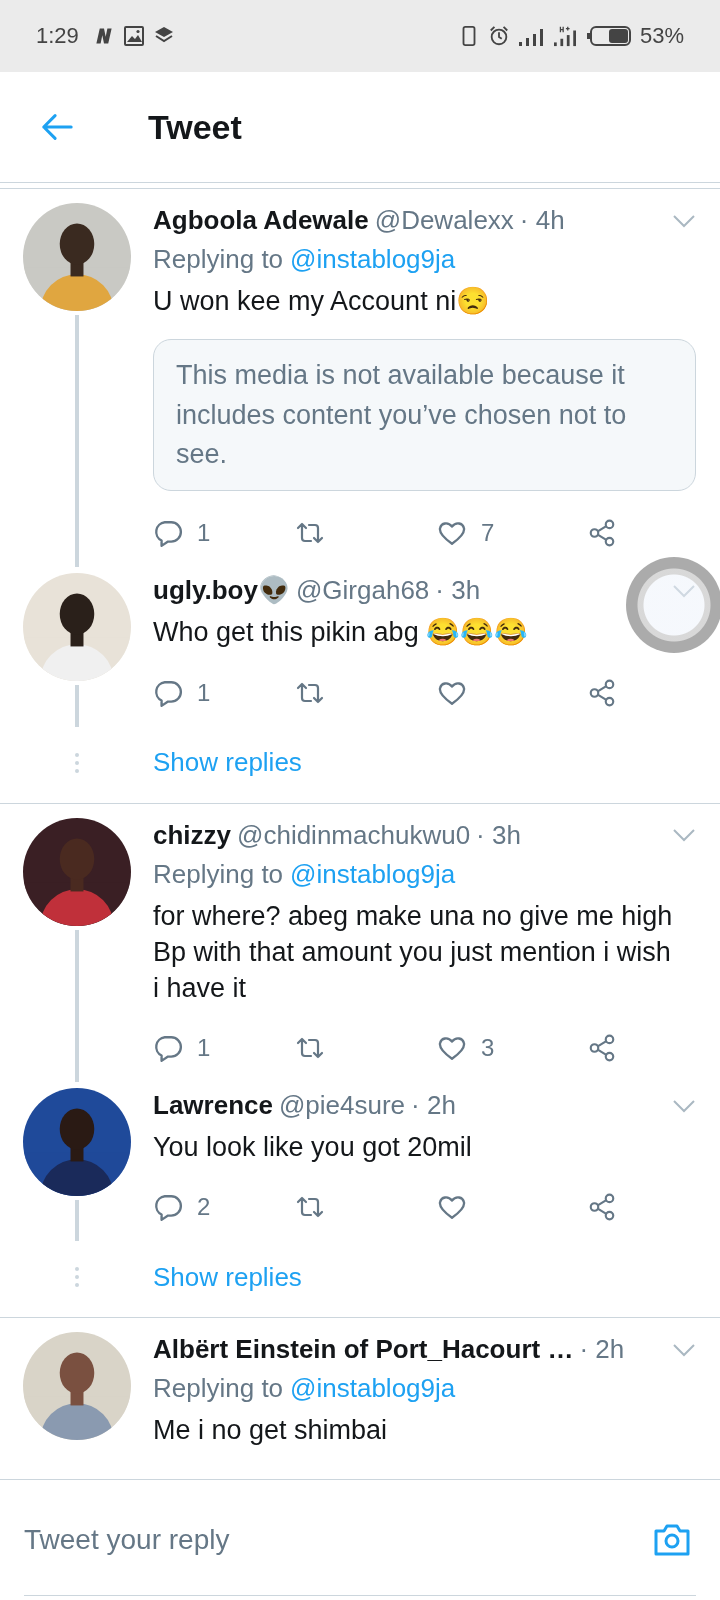  Describe the element at coordinates (57, 36) in the screenshot. I see `status-time: 1:29` at that location.